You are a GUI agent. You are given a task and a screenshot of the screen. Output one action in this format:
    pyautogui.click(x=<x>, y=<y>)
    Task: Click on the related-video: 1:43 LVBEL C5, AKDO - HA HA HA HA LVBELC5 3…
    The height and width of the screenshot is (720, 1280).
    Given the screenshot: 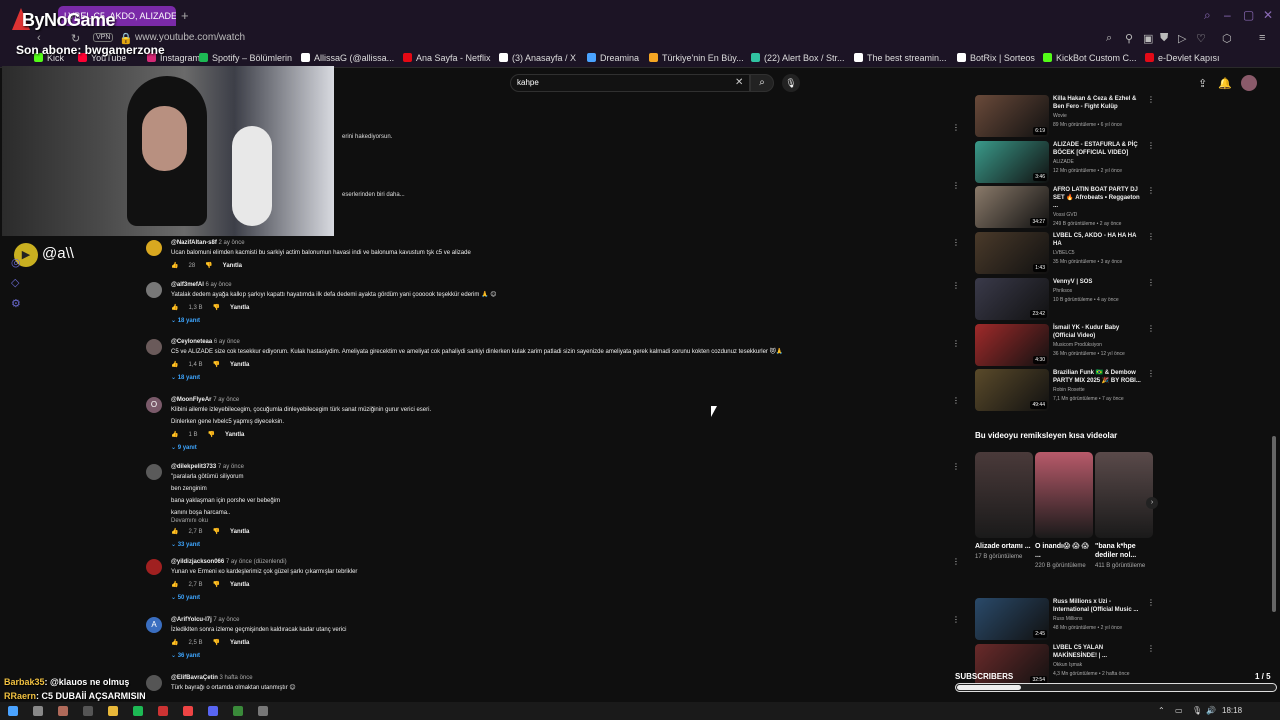 What is the action you would take?
    pyautogui.click(x=1065, y=253)
    